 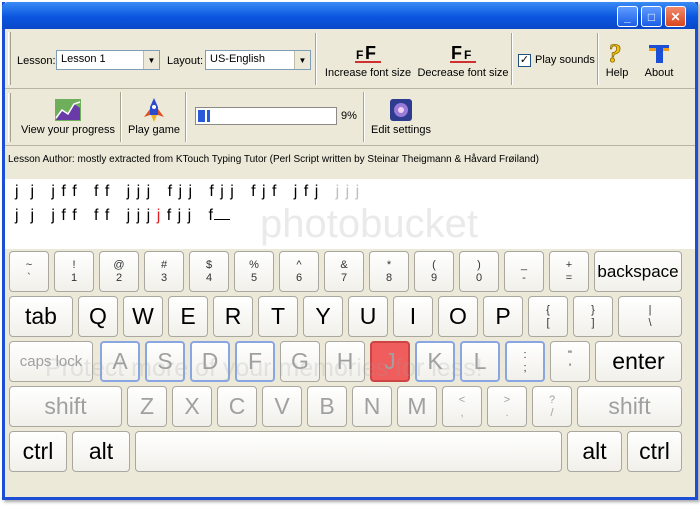 I want to click on play-game-label: Play game, so click(x=154, y=130).